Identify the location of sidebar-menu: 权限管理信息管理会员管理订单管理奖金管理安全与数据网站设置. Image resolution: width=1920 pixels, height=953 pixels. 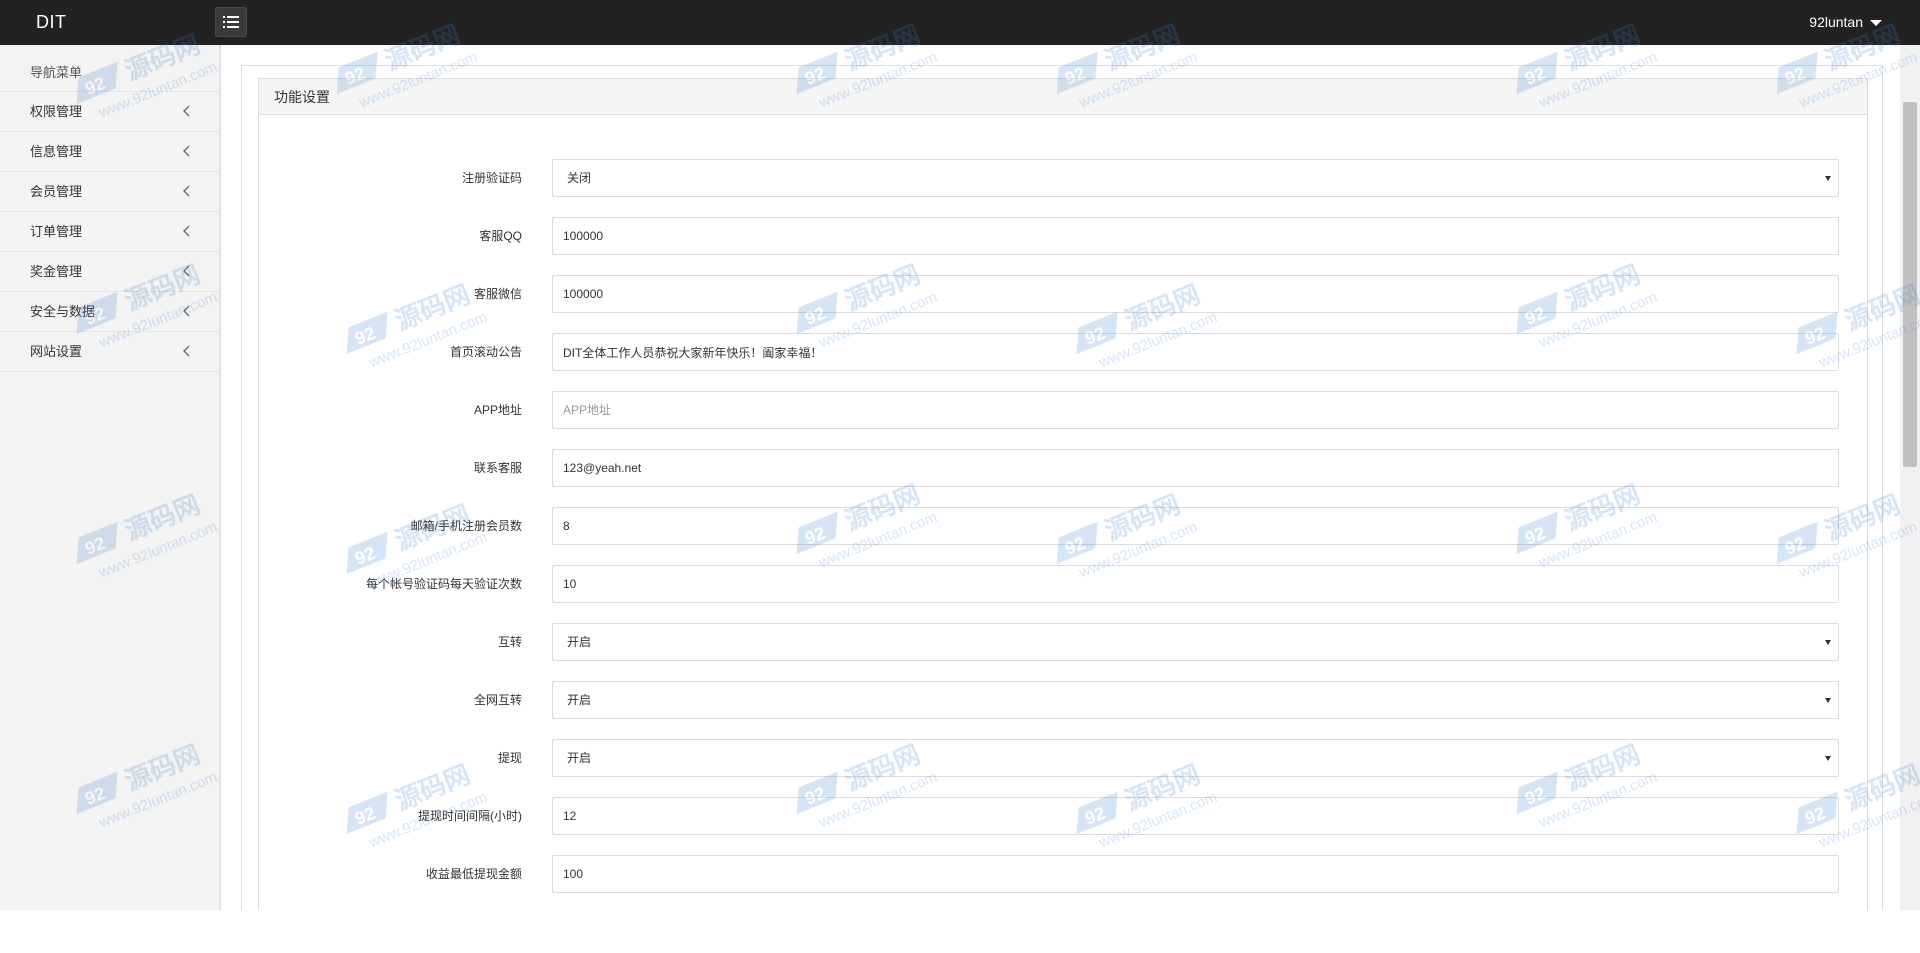
(109, 232).